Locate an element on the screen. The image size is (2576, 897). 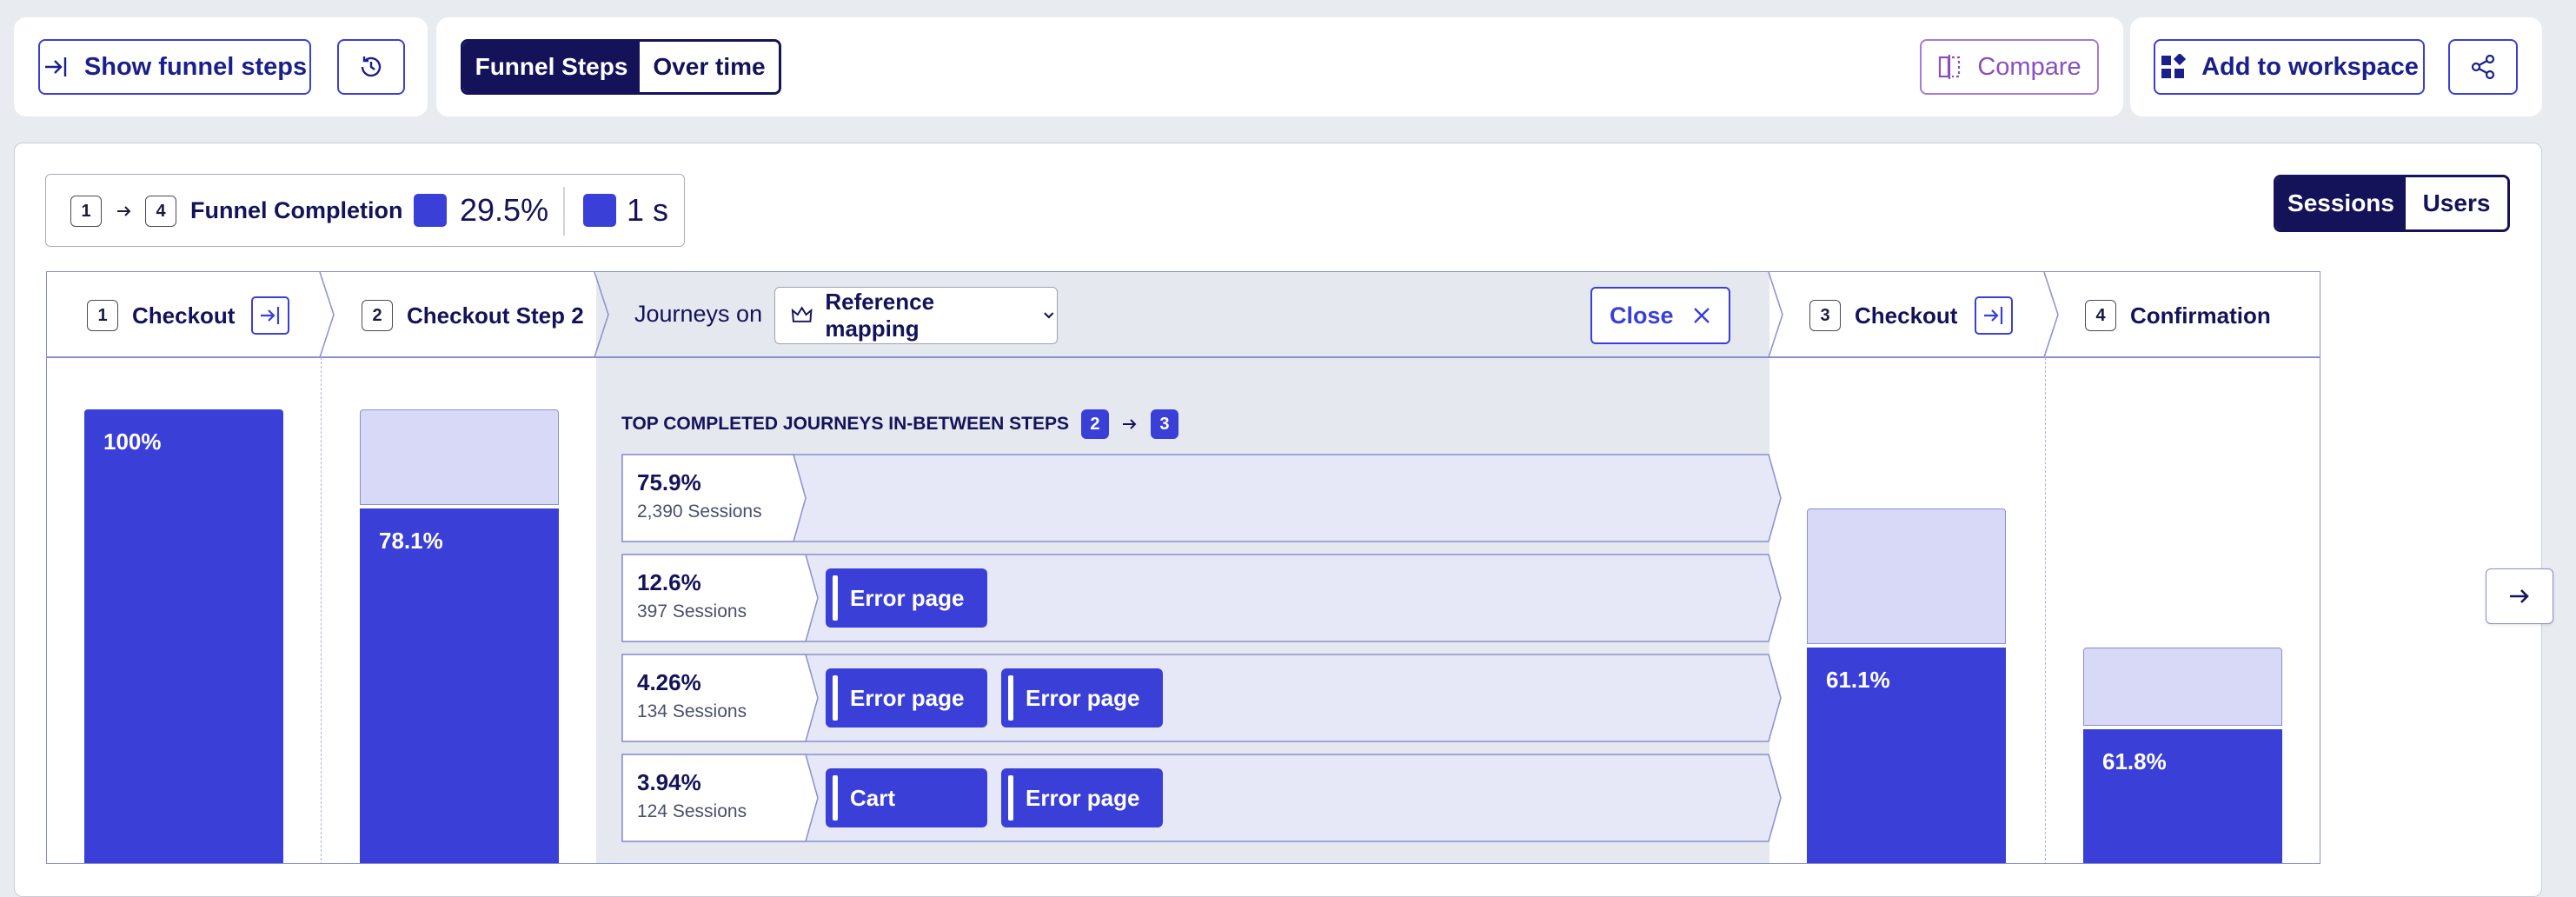
close-journeys-button: Close is located at coordinates (1660, 315).